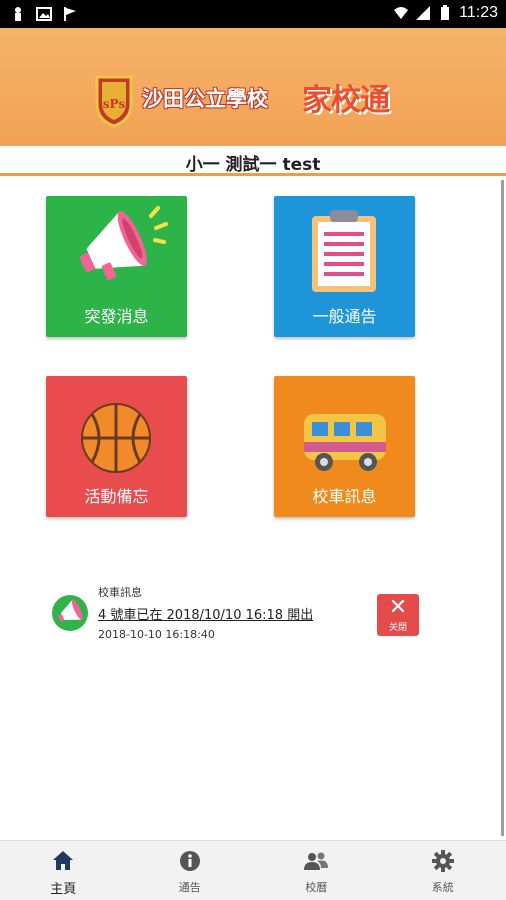 Image resolution: width=506 pixels, height=900 pixels. Describe the element at coordinates (316, 861) in the screenshot. I see `people-icon` at that location.